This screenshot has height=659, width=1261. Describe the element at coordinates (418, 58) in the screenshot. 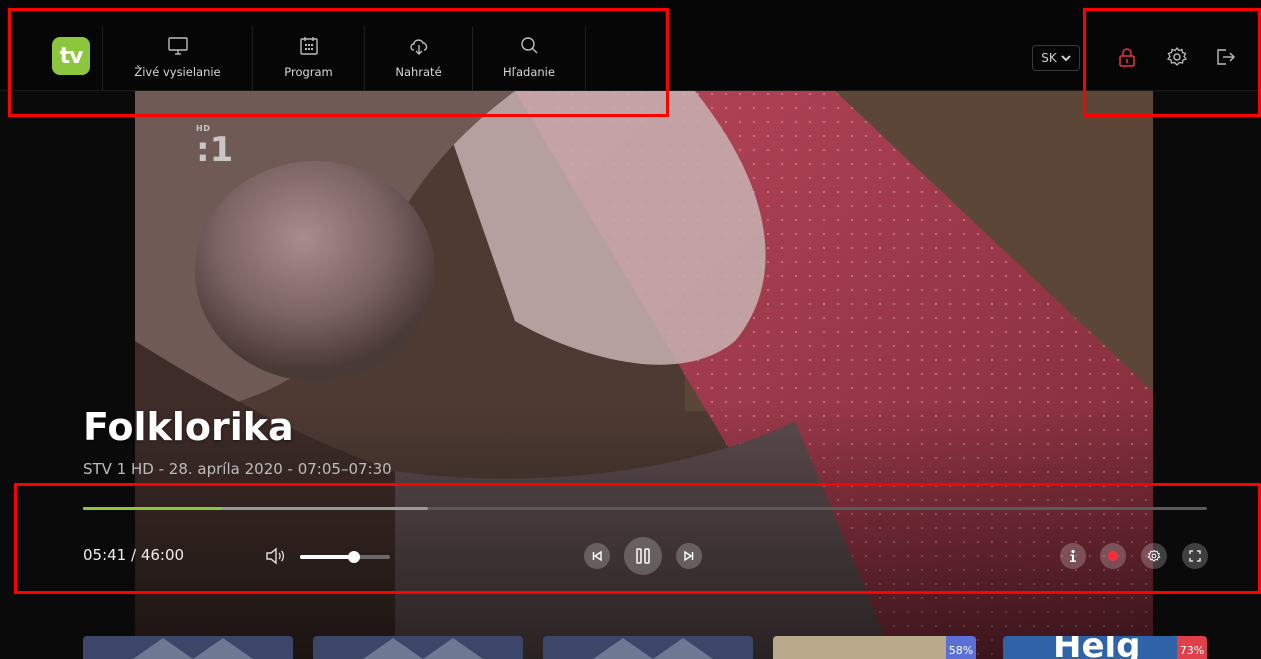

I see `nav-item-recorded: Nahraté` at that location.